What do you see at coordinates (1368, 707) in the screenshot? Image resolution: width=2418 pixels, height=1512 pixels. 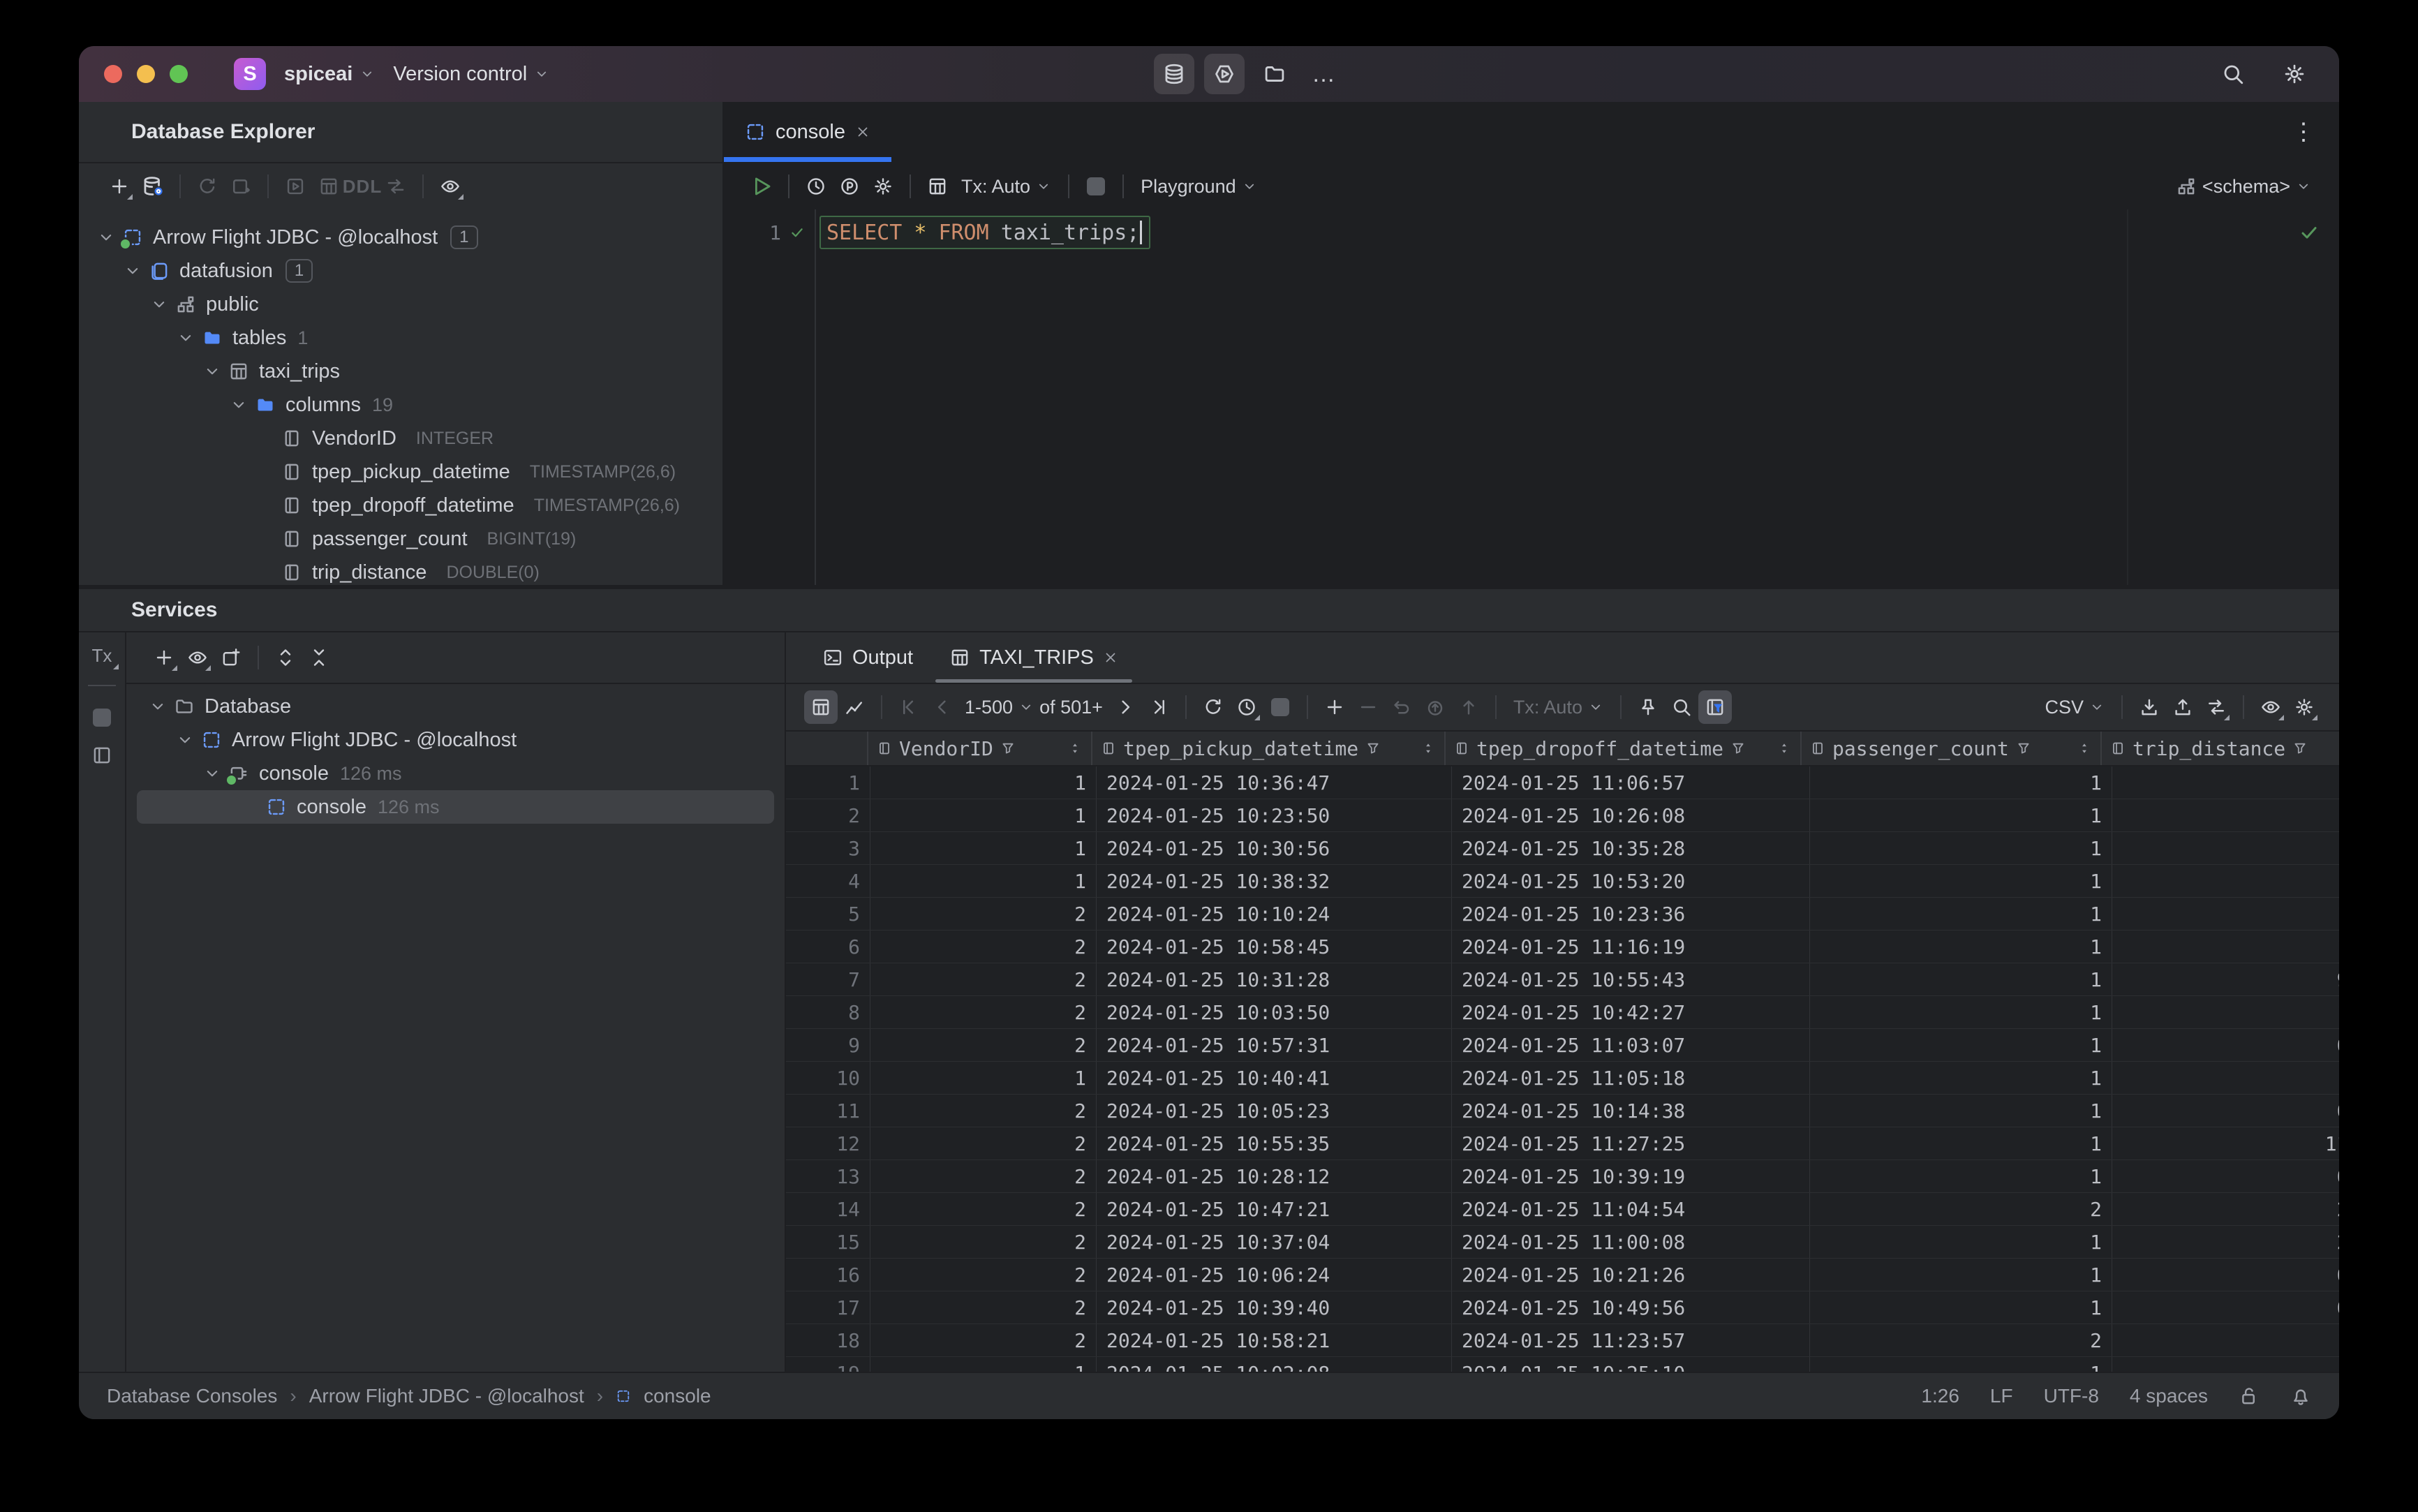 I see `delete-row-button` at bounding box center [1368, 707].